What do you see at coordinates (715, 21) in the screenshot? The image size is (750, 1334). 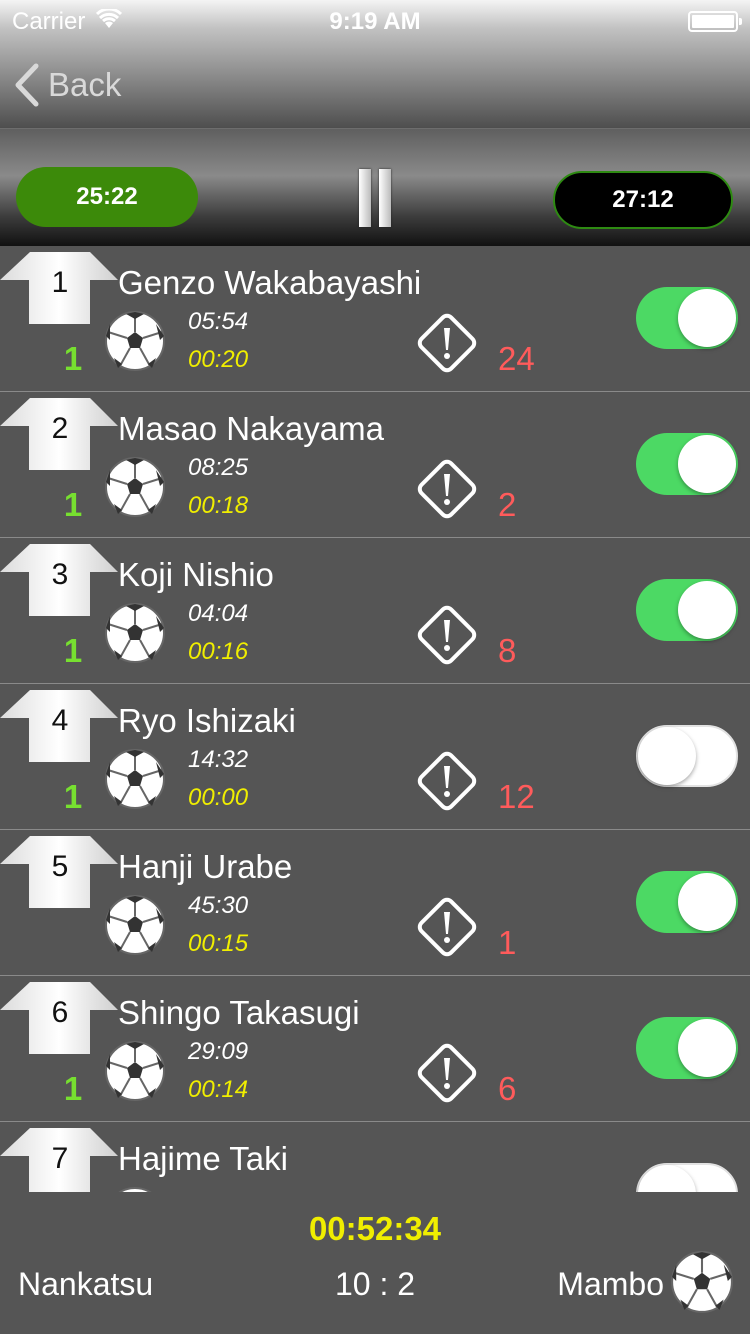 I see `battery-icon` at bounding box center [715, 21].